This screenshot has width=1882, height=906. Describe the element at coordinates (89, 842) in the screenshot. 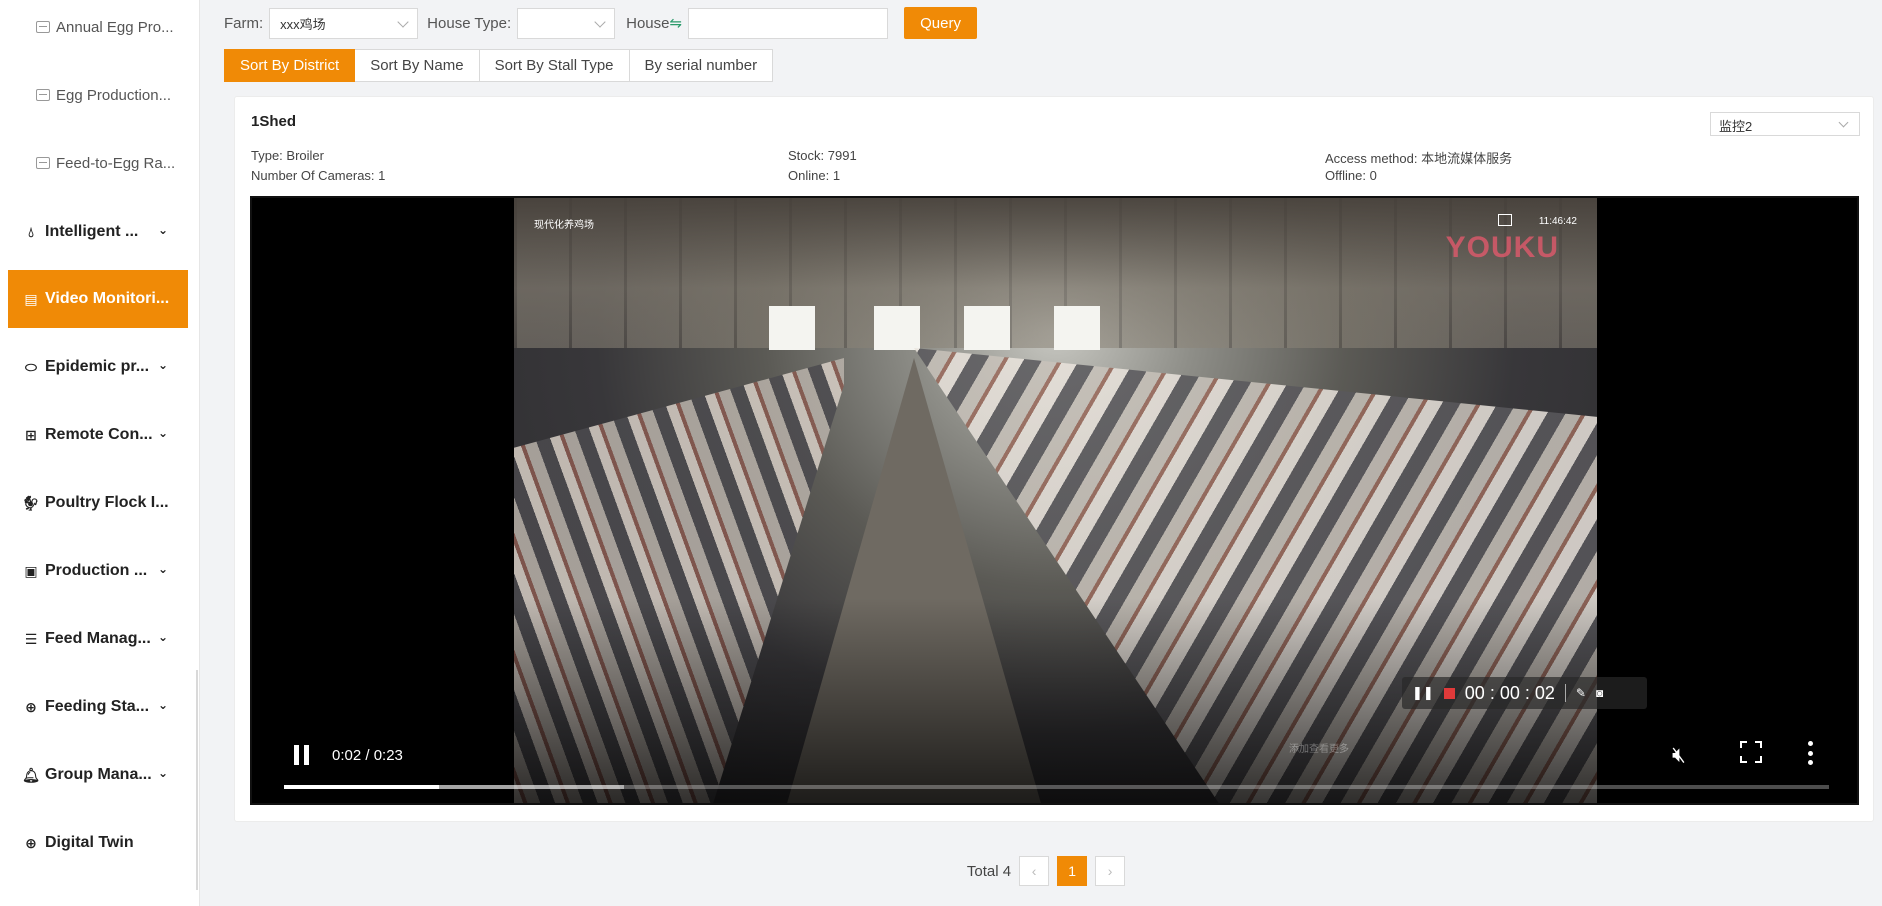

I see `sidebar-item-label: Digital Twin` at that location.